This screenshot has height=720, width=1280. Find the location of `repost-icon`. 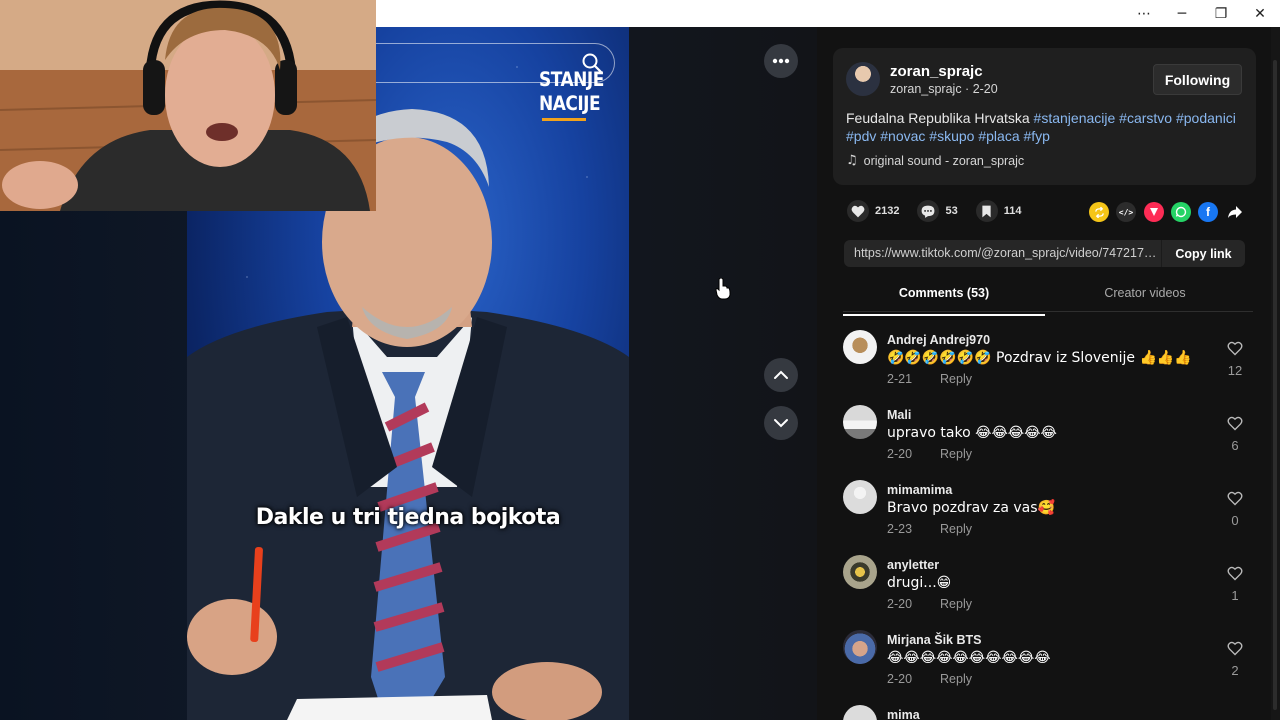

repost-icon is located at coordinates (1099, 212).